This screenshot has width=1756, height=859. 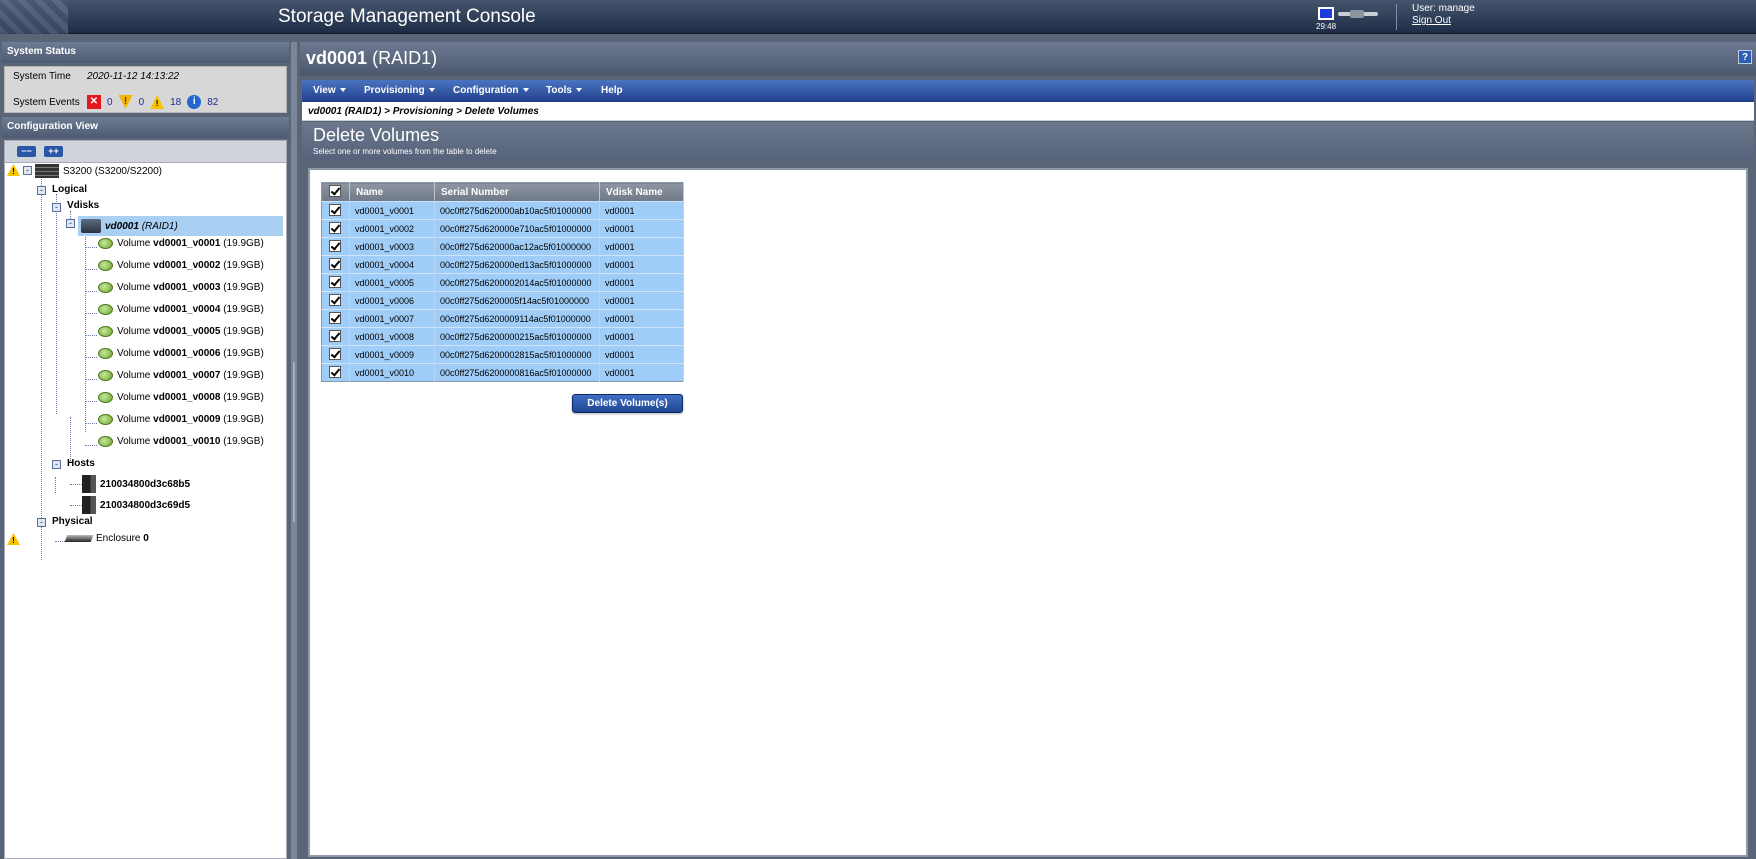 I want to click on table-header-row: Name Serial Number Vdisk Name, so click(x=502, y=192).